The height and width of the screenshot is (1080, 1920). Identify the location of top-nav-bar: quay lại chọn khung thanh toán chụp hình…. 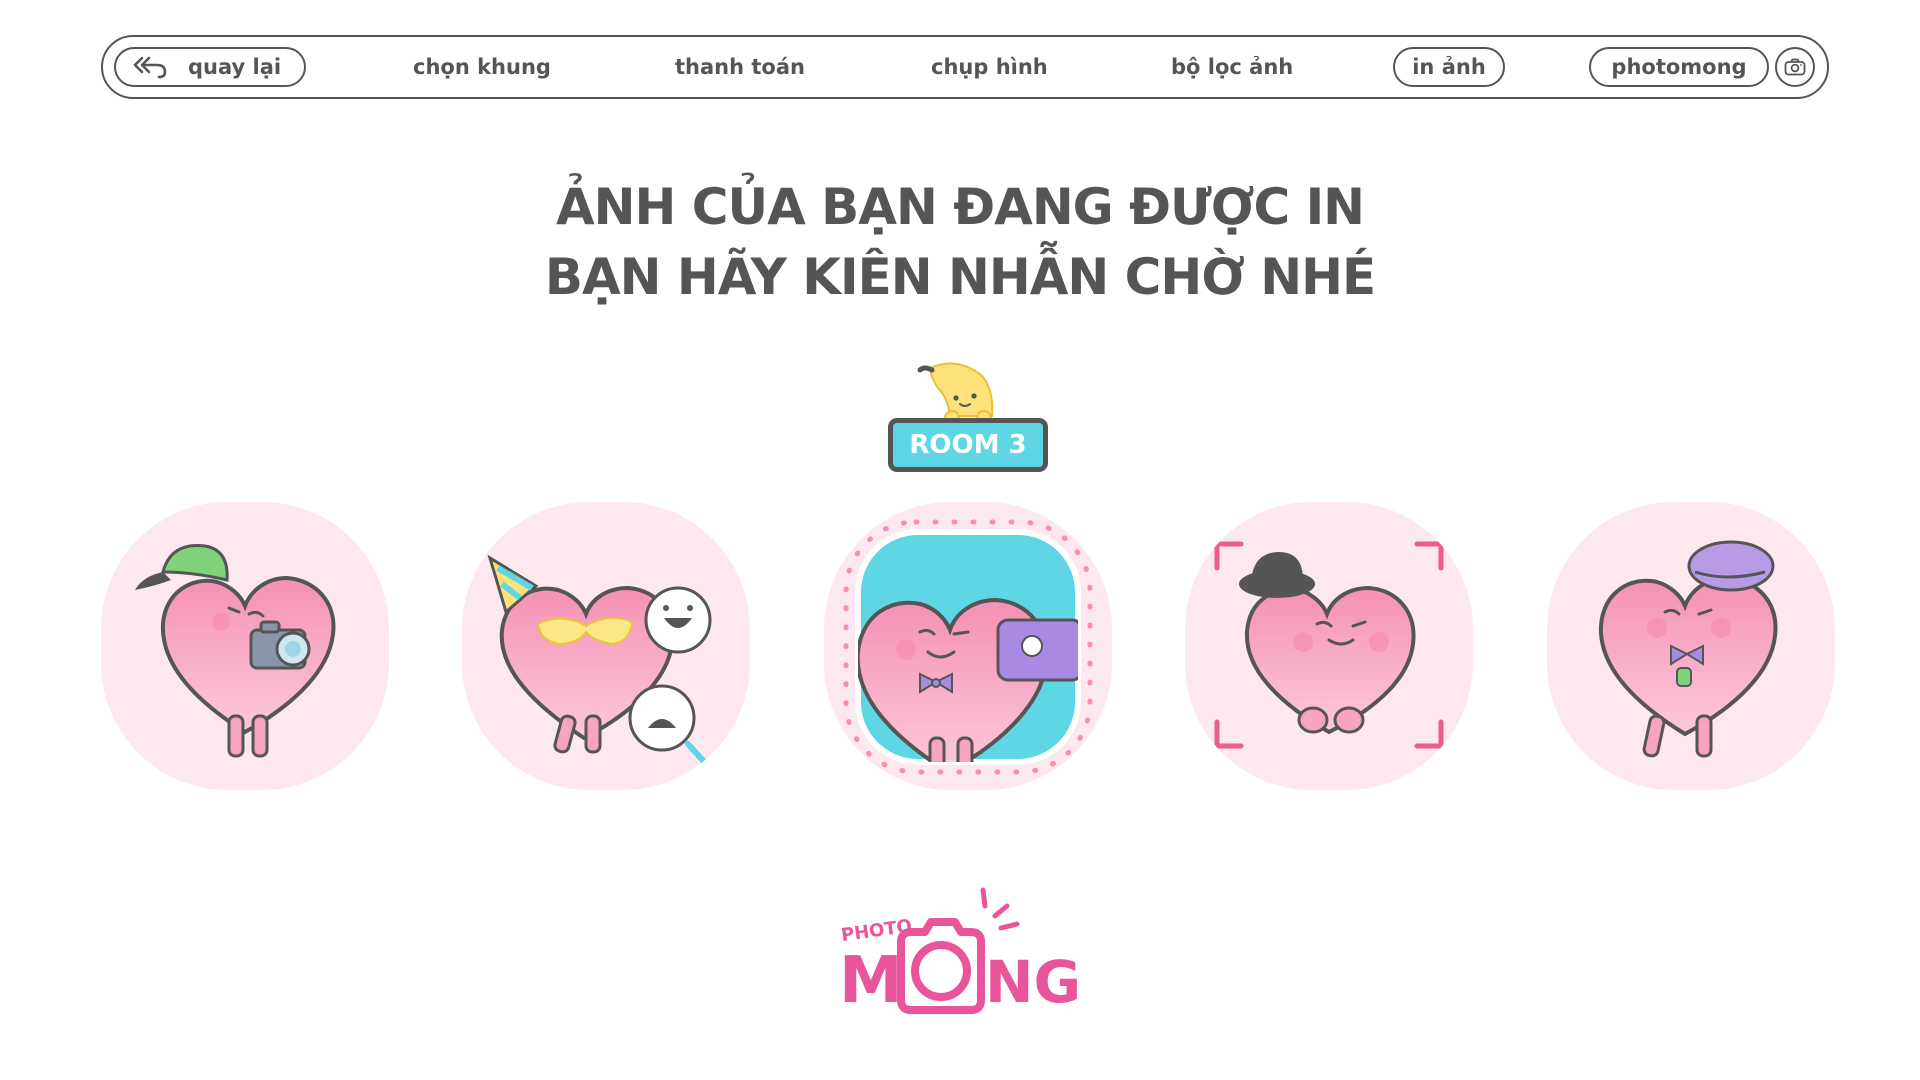
(965, 67).